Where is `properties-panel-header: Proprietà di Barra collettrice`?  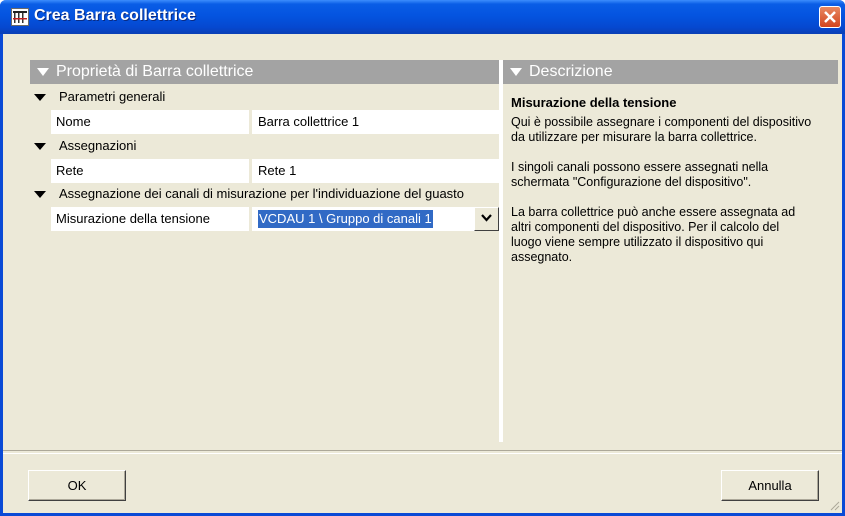
properties-panel-header: Proprietà di Barra collettrice is located at coordinates (264, 72).